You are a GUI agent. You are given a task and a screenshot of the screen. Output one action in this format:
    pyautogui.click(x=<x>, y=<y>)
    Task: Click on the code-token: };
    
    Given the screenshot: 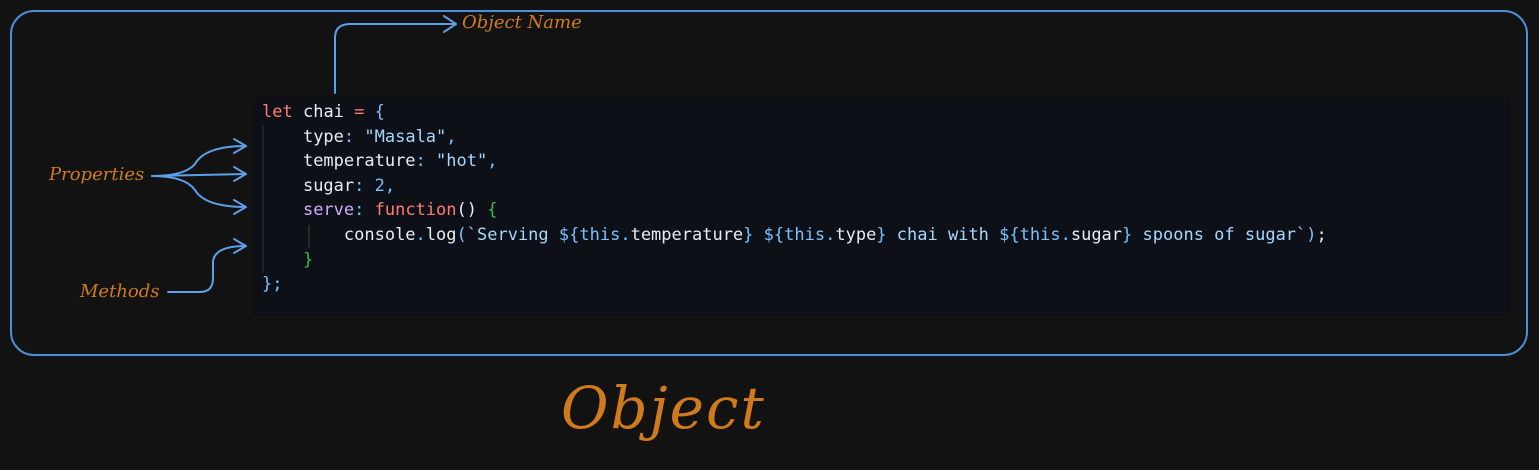 What is the action you would take?
    pyautogui.click(x=272, y=284)
    